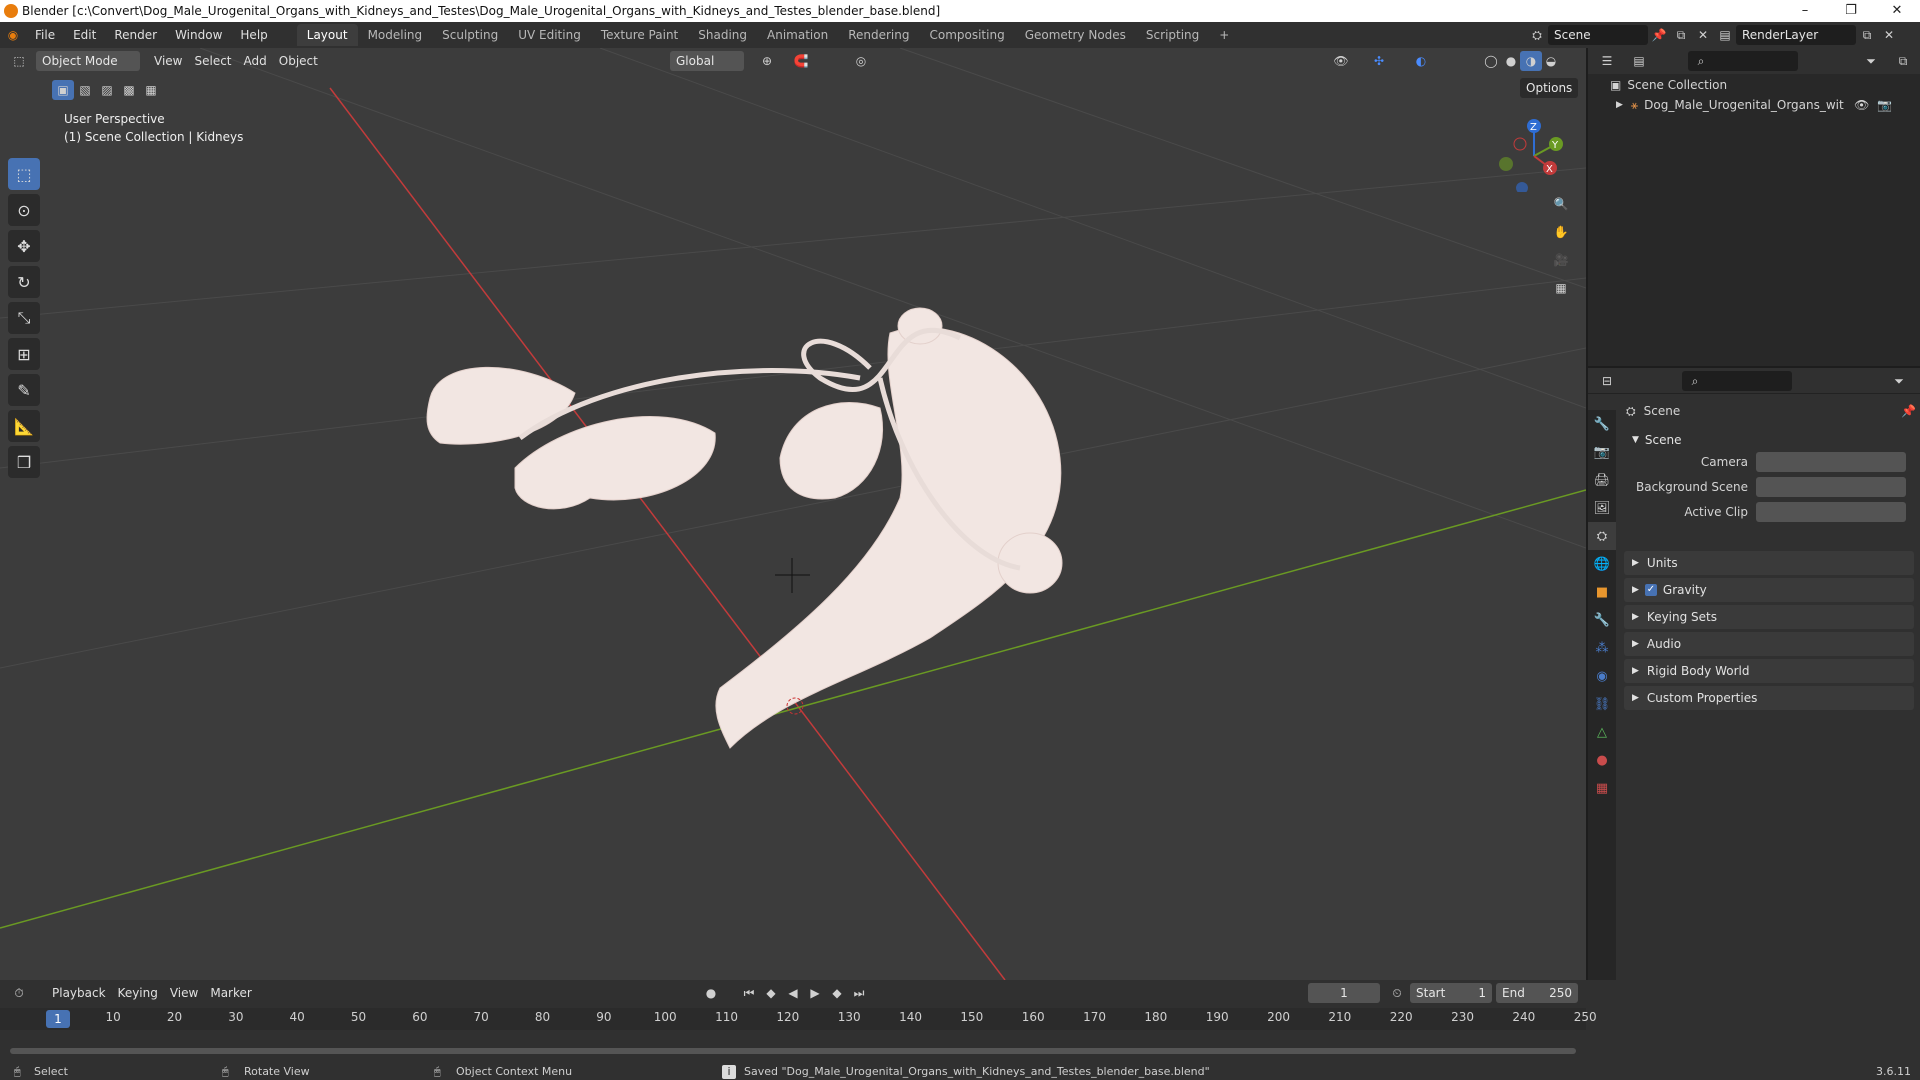 This screenshot has width=1920, height=1080. Describe the element at coordinates (24, 318) in the screenshot. I see `scale-tool: ⤡` at that location.